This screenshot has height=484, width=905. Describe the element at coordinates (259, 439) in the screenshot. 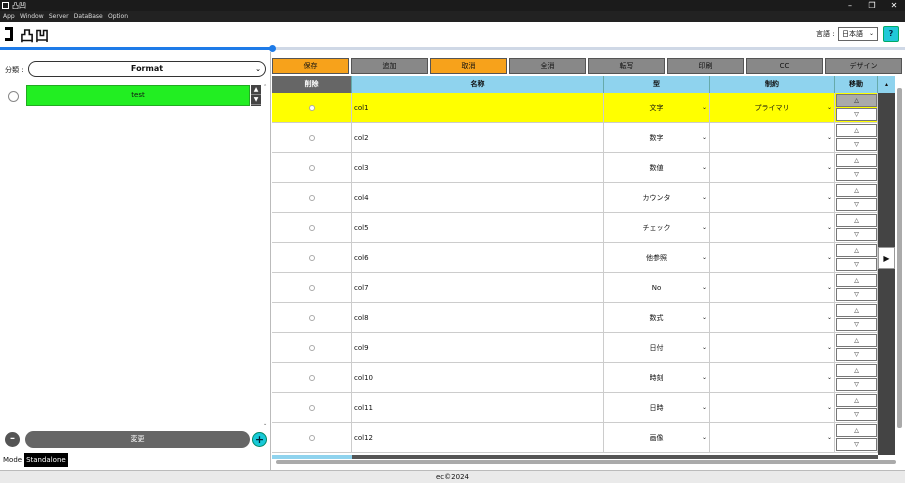

I see `add-button: +` at that location.